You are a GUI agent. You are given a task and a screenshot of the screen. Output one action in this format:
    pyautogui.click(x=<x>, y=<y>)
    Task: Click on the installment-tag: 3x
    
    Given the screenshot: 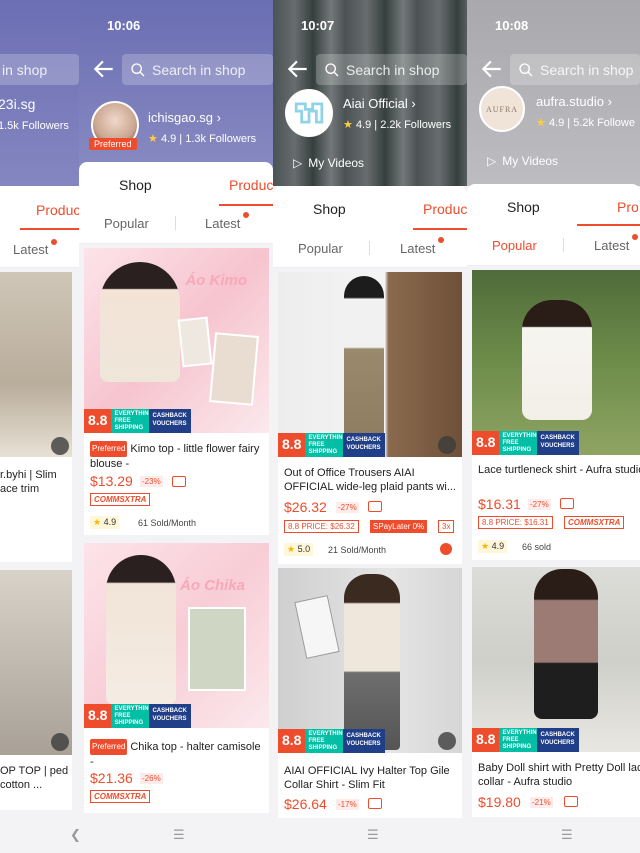 What is the action you would take?
    pyautogui.click(x=446, y=526)
    